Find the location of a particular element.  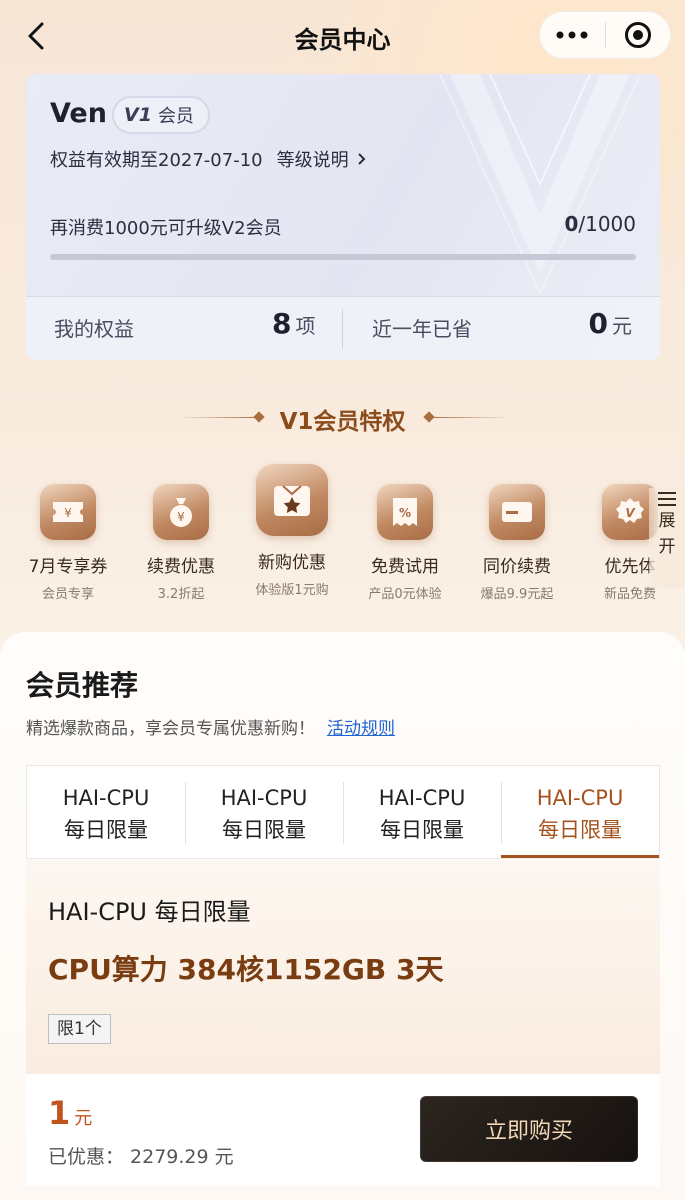

close-button is located at coordinates (638, 35).